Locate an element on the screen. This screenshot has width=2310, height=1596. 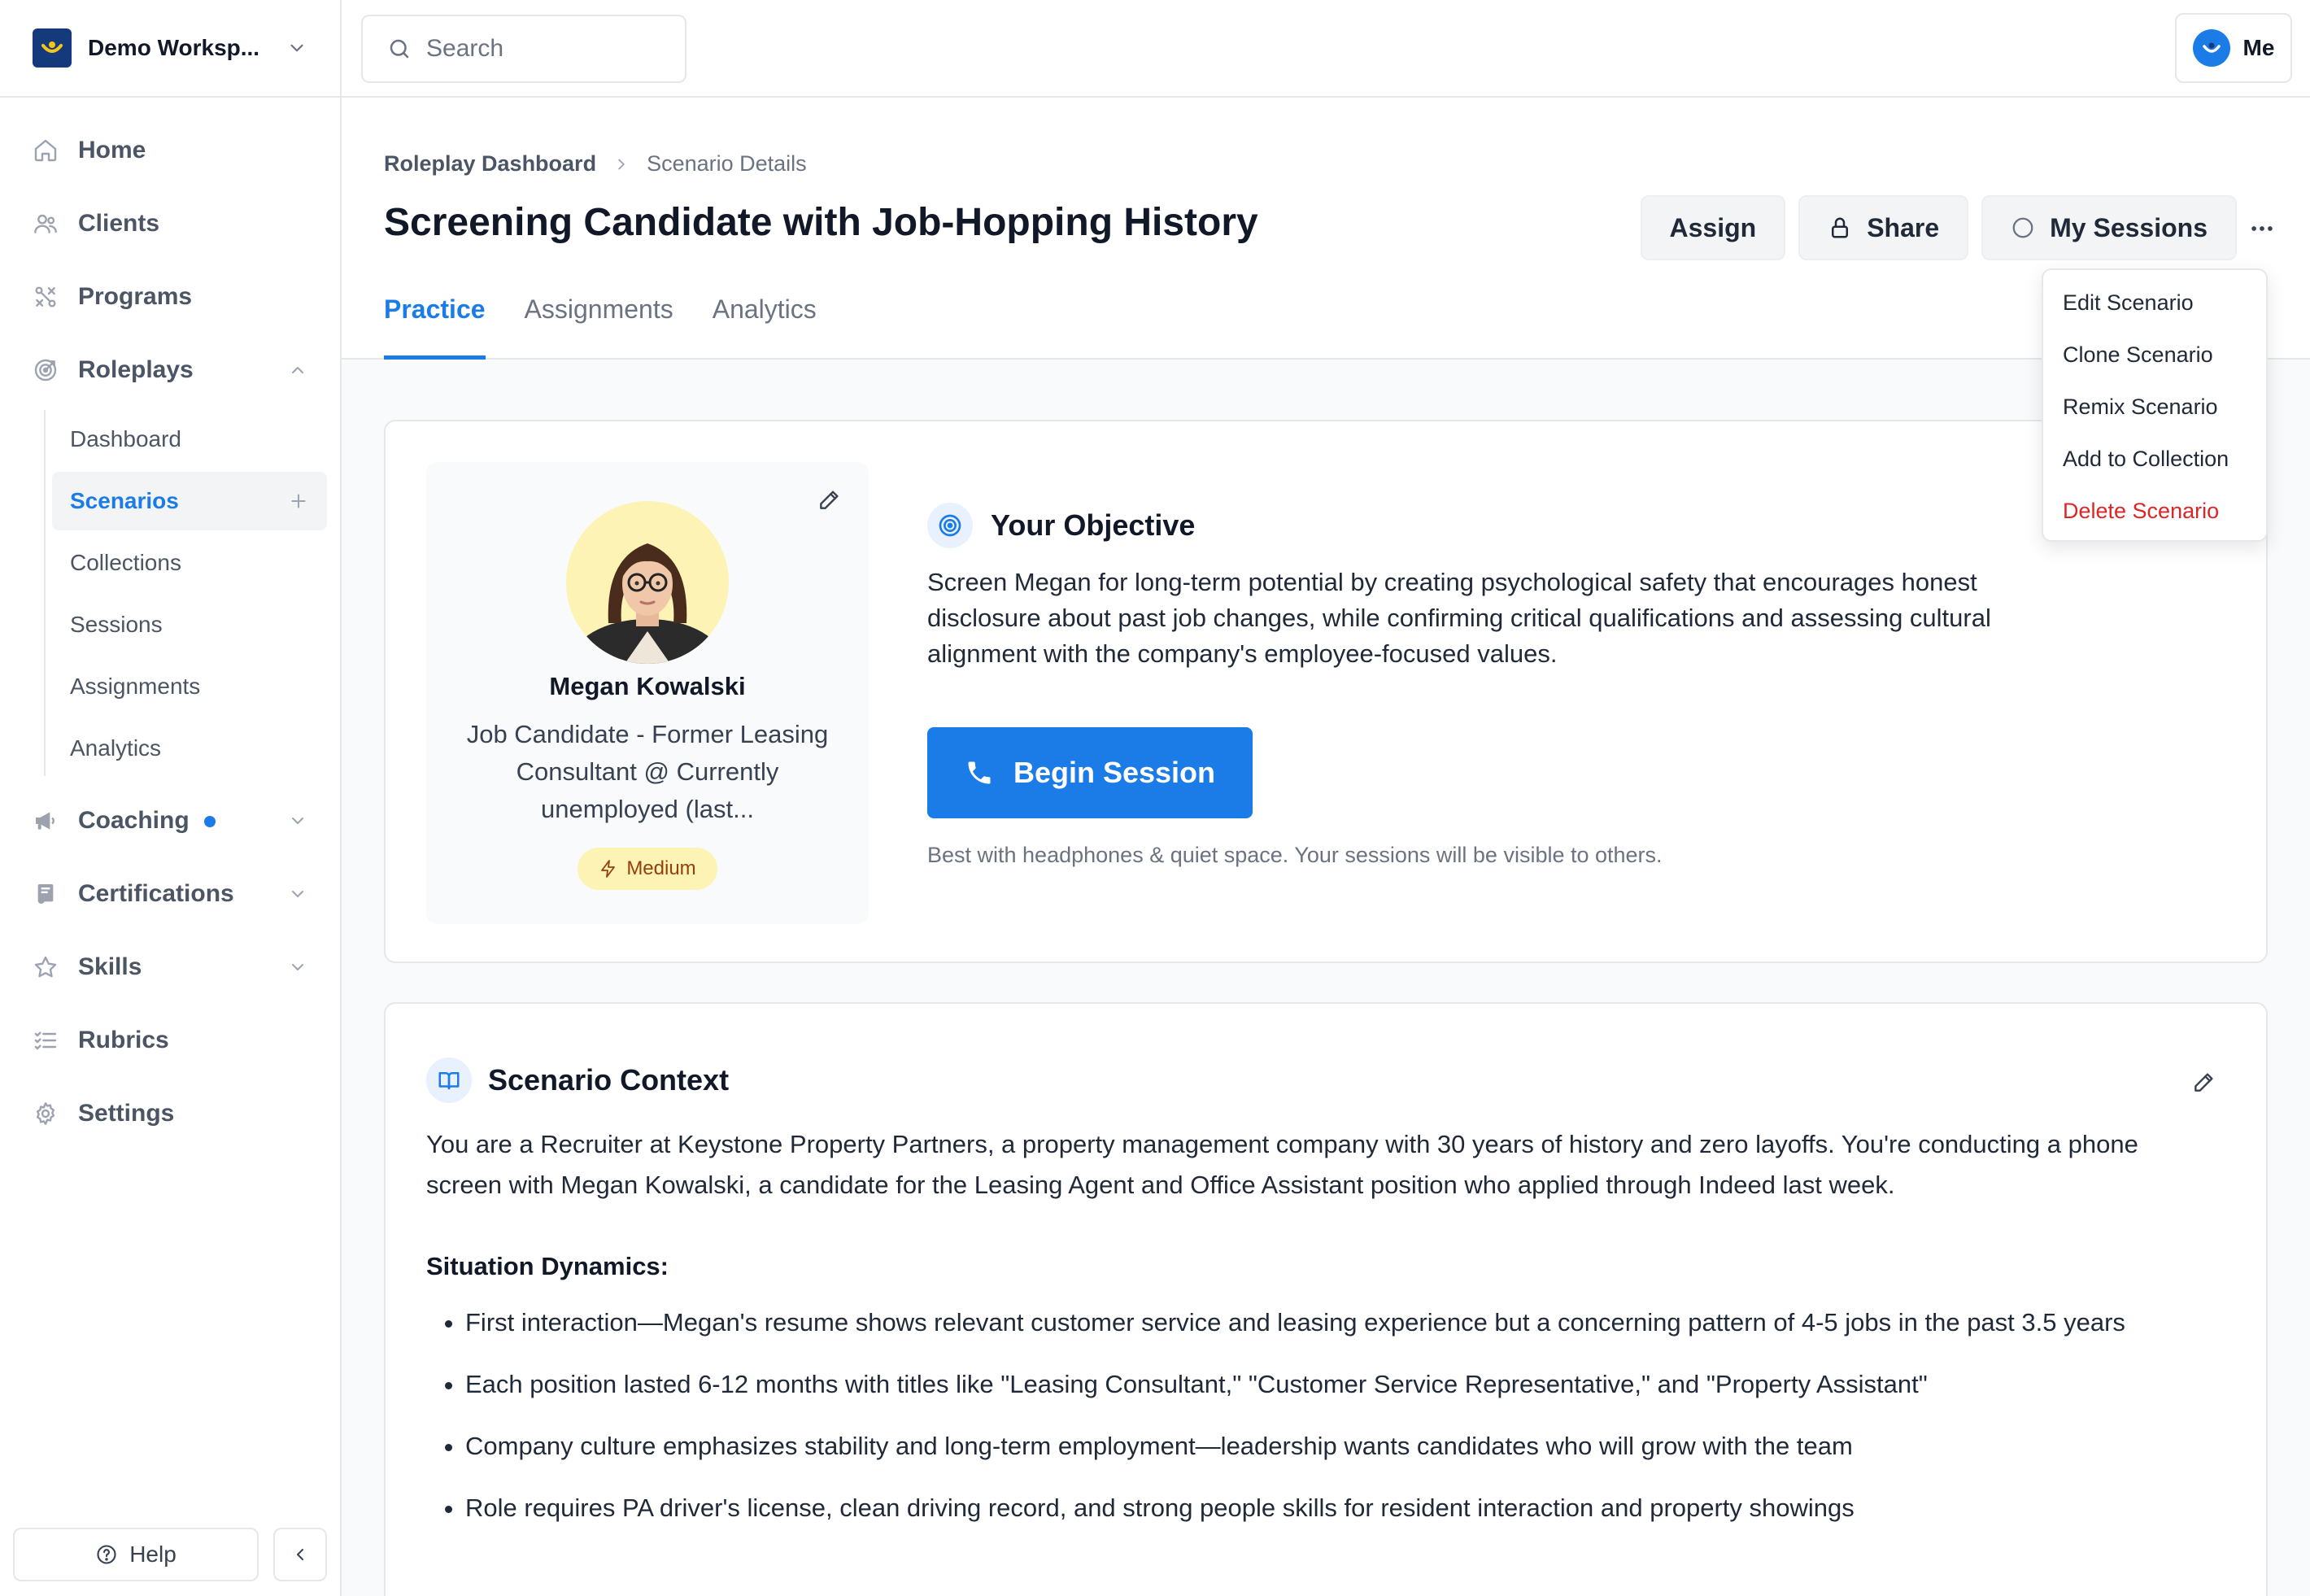
subnav-item-label: Assignments is located at coordinates (135, 686).